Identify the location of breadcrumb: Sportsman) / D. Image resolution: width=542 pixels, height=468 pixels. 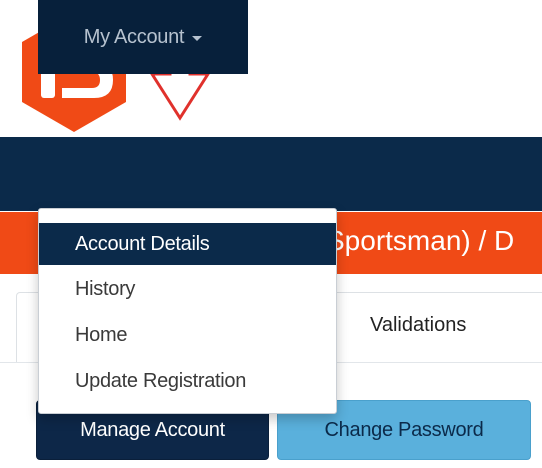
(420, 240).